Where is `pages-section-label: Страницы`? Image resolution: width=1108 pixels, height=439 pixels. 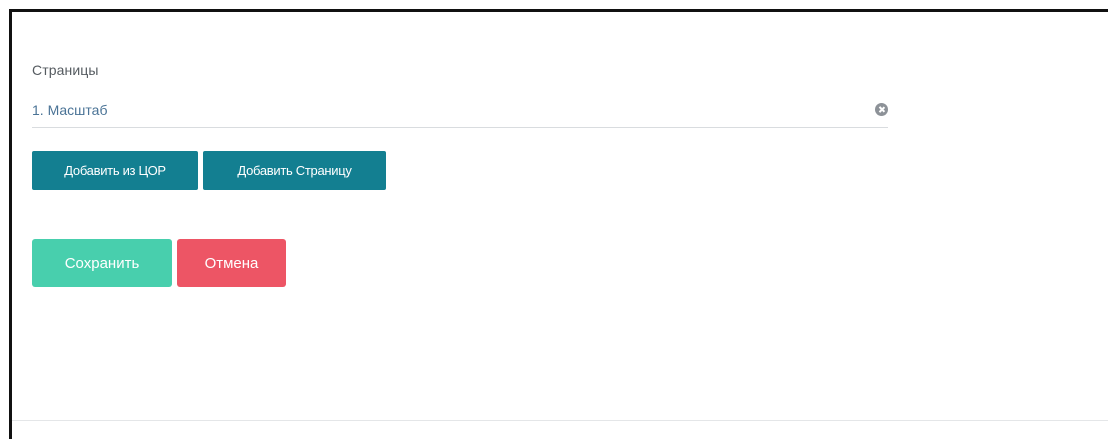
pages-section-label: Страницы is located at coordinates (65, 70).